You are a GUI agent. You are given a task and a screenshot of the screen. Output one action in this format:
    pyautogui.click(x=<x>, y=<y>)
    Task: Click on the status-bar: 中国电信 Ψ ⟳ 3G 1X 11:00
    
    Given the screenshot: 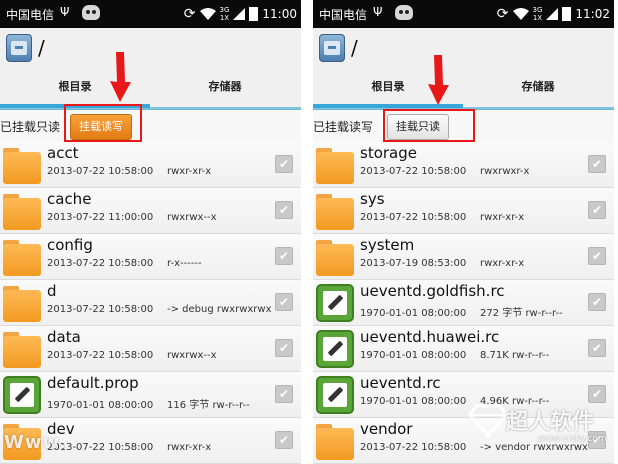 What is the action you would take?
    pyautogui.click(x=150, y=14)
    